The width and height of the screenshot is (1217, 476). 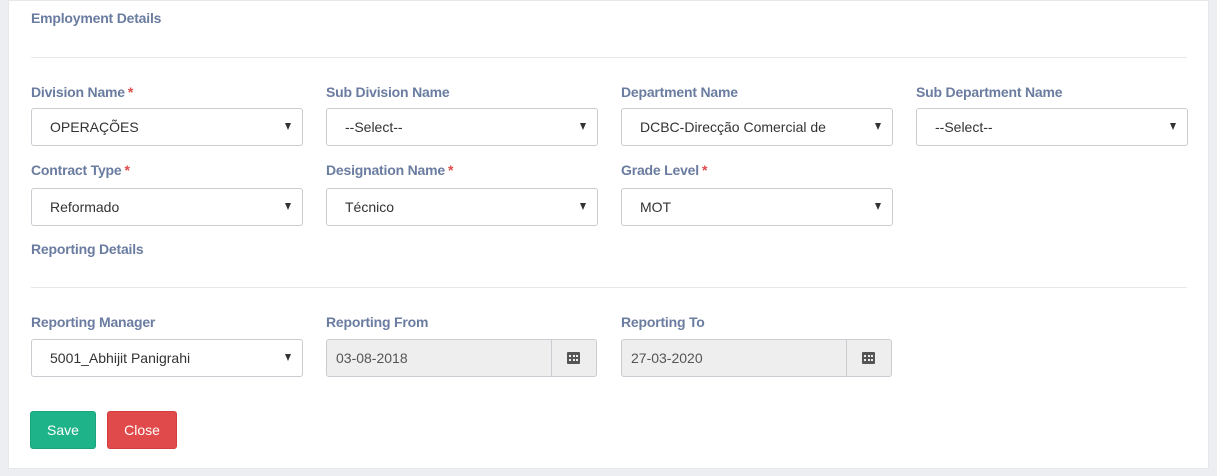 What do you see at coordinates (370, 207) in the screenshot?
I see `designation-name-value: Técnico` at bounding box center [370, 207].